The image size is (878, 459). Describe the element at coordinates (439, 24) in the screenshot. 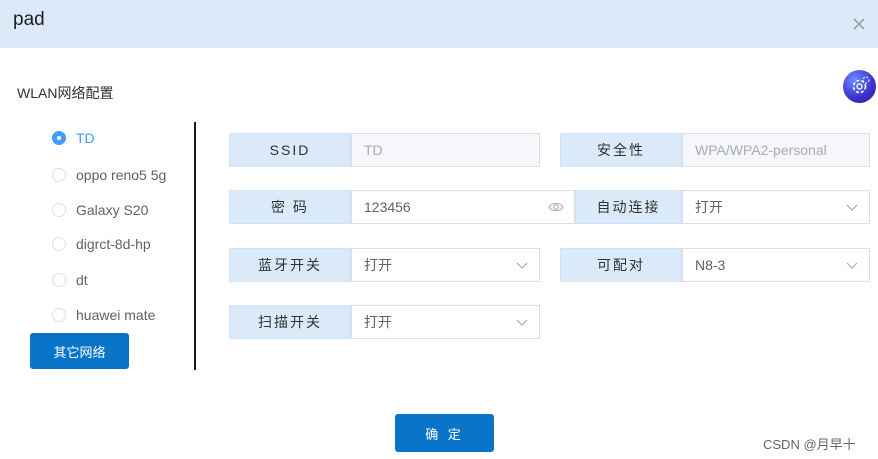

I see `dialog-header: pad` at that location.